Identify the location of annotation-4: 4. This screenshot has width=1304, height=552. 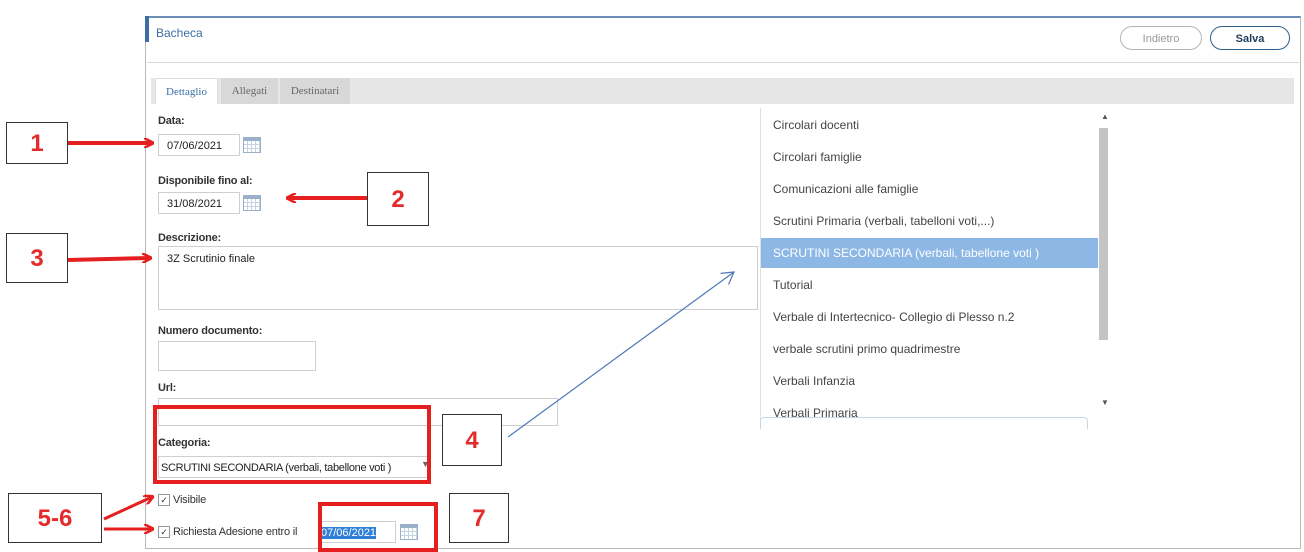
(472, 440).